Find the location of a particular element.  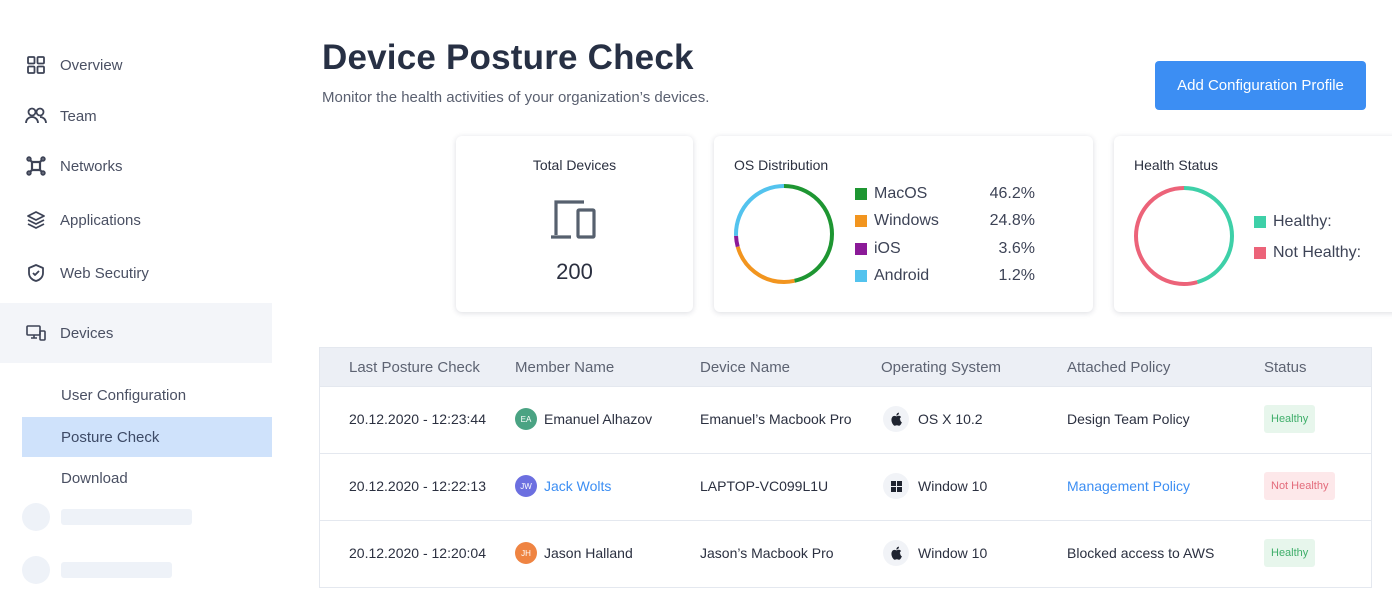

sidebar-item-label: Overview is located at coordinates (91, 65).